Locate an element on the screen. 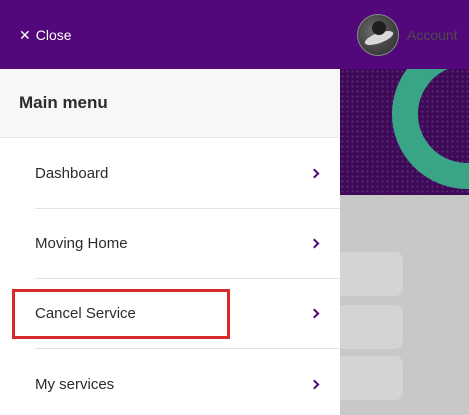 This screenshot has height=415, width=469. close-label: Close is located at coordinates (53, 34).